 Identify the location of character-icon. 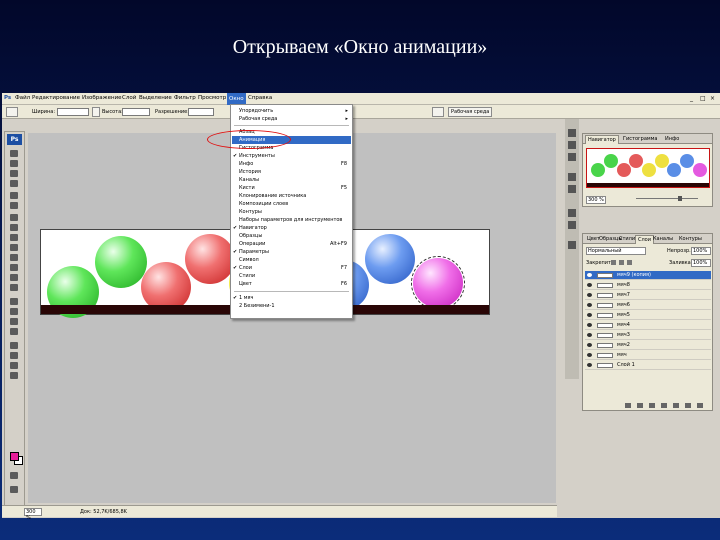
(572, 213).